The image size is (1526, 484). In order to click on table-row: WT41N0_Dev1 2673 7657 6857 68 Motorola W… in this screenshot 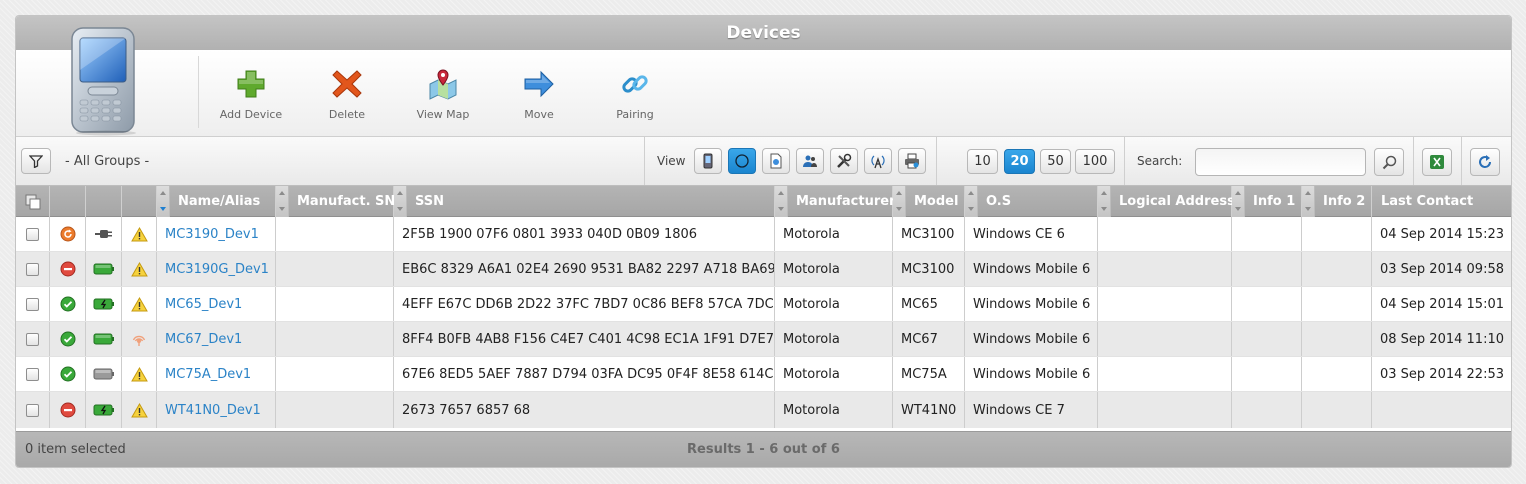, I will do `click(763, 410)`.